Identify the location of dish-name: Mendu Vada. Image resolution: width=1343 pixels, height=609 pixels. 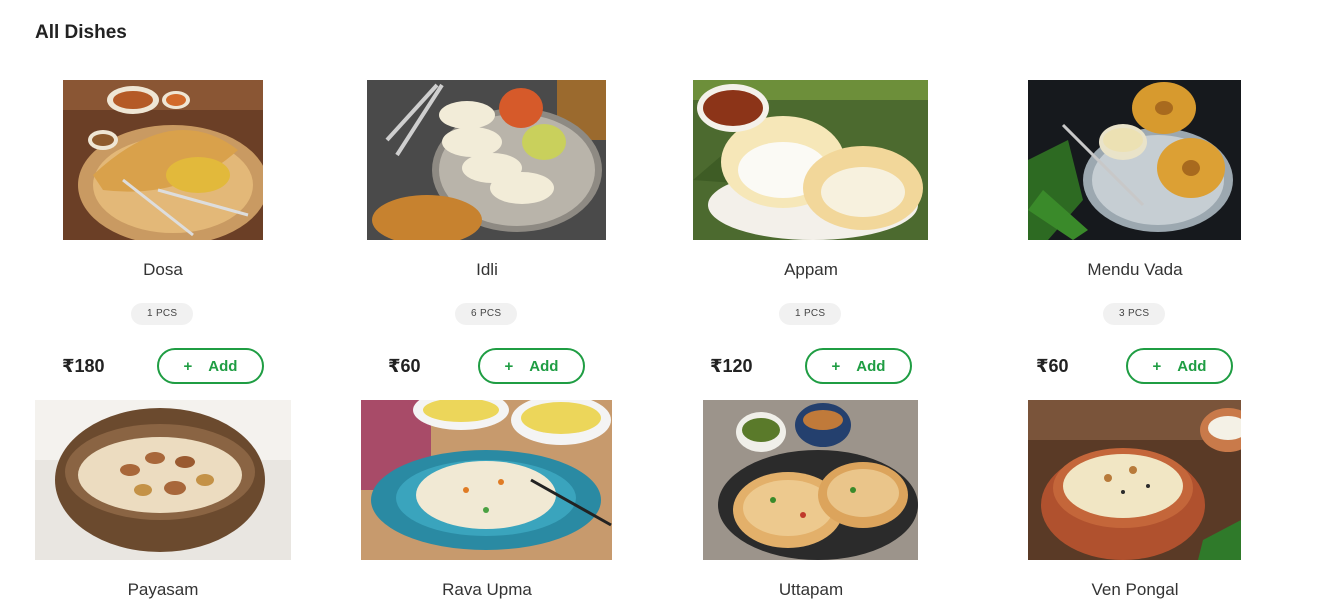
(1135, 269).